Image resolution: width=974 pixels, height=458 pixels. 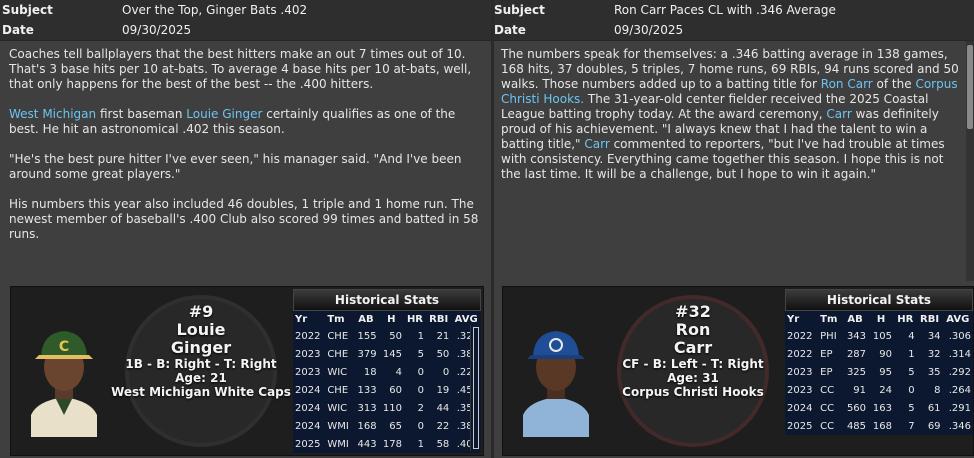 I want to click on stats-title: Historical Stats, so click(x=387, y=300).